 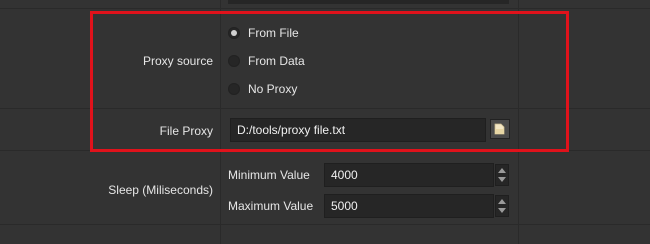 What do you see at coordinates (269, 175) in the screenshot?
I see `min-value-label: Minimum Value` at bounding box center [269, 175].